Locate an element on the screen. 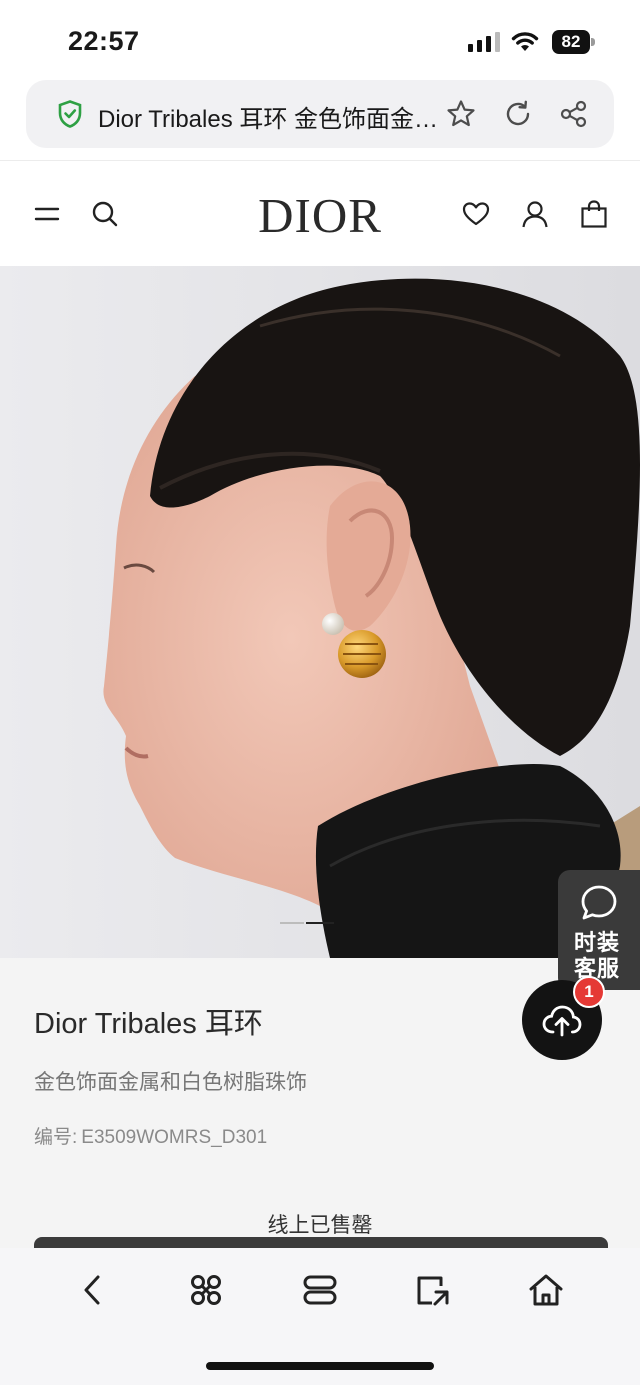 This screenshot has height=1385, width=640. customer-service-button: 时装客服 is located at coordinates (599, 930).